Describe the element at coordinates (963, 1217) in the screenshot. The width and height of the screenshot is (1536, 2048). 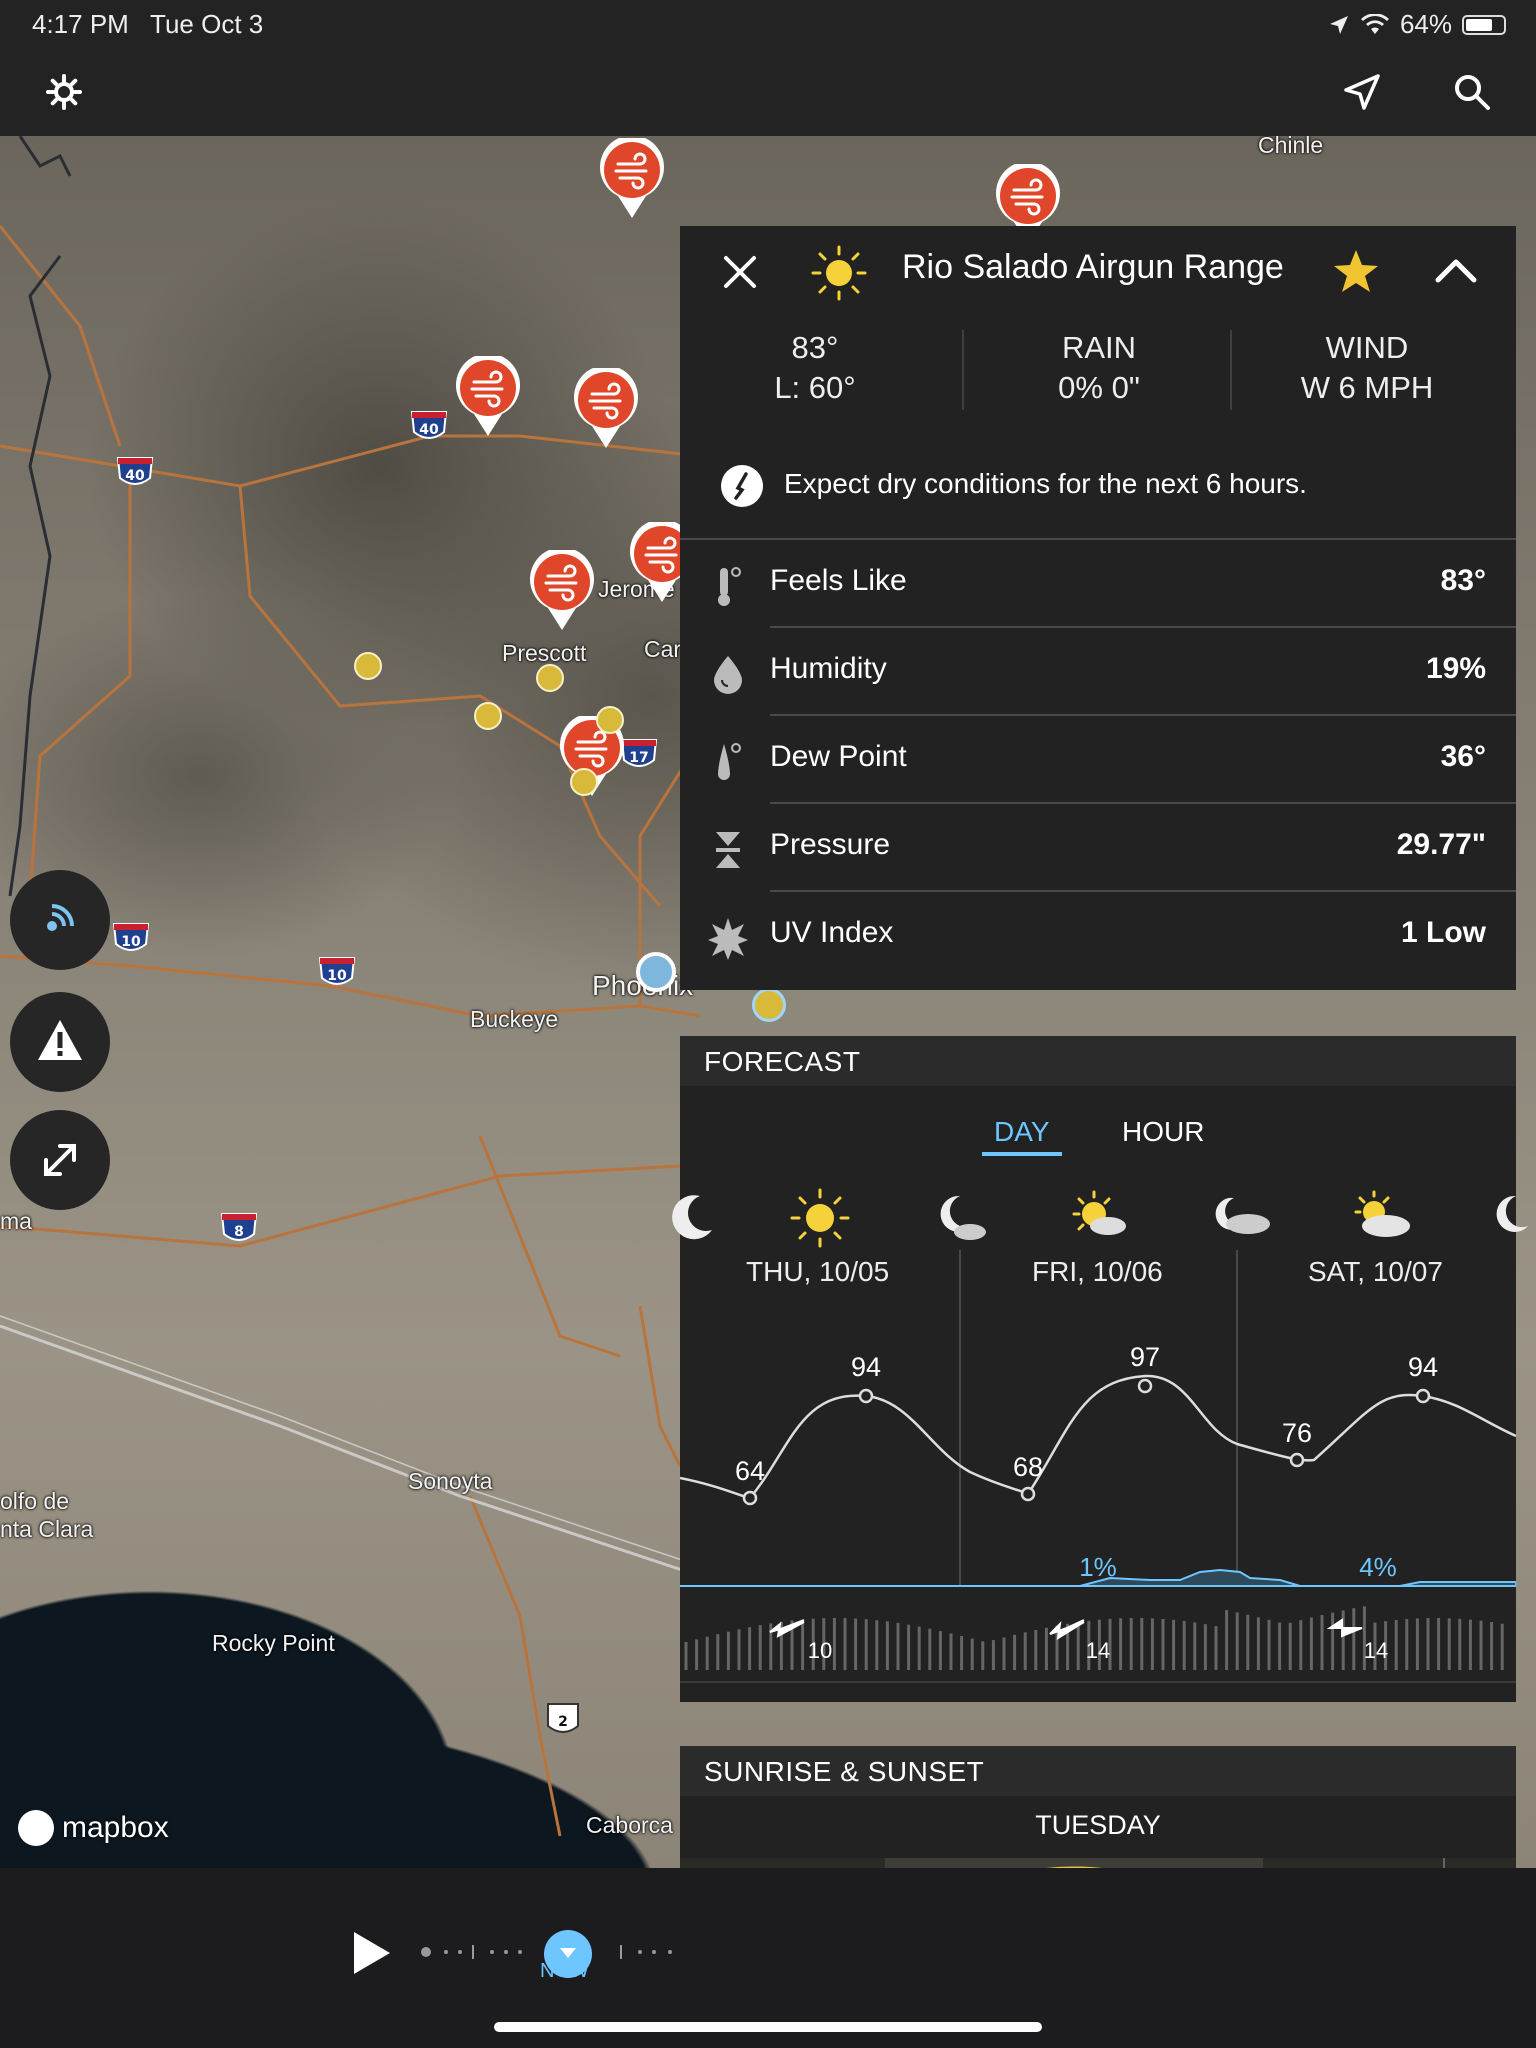
I see `night-partly-cloudy-icon` at that location.